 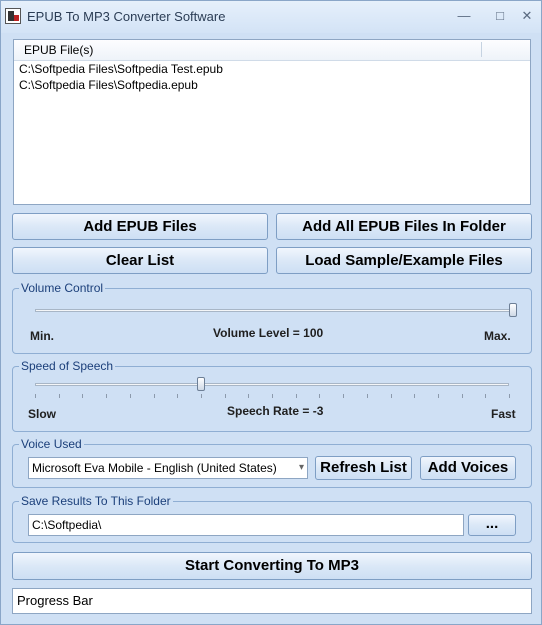 I want to click on app-icon, so click(x=13, y=16).